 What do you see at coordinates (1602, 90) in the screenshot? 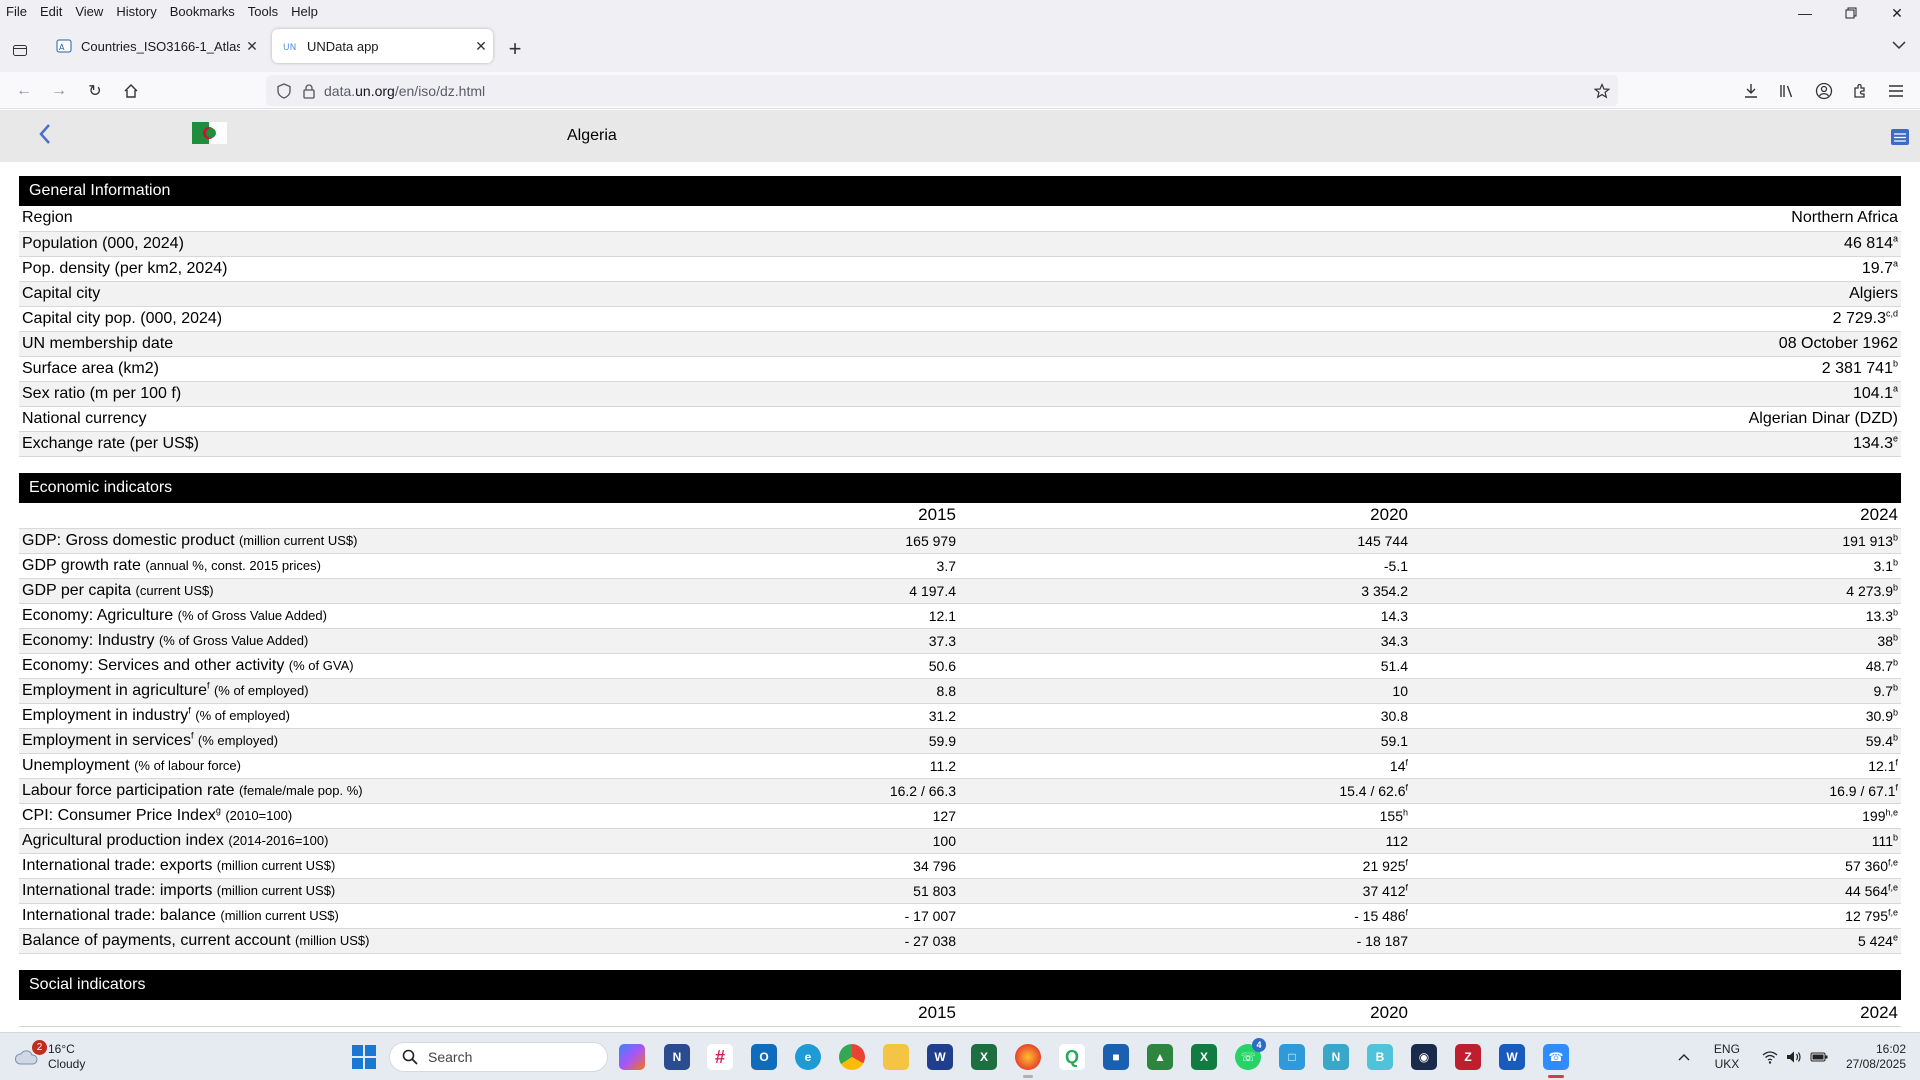
I see `bookmark-star-icon` at bounding box center [1602, 90].